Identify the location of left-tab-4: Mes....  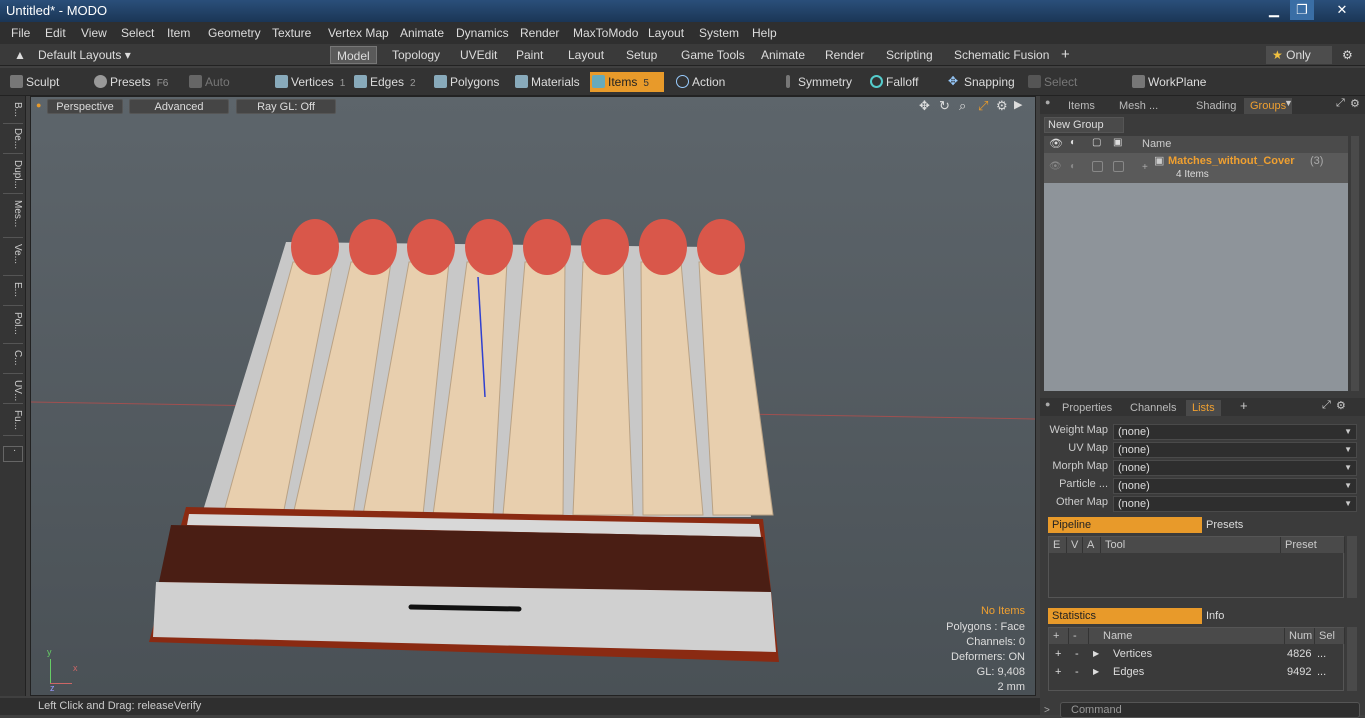
(13, 218).